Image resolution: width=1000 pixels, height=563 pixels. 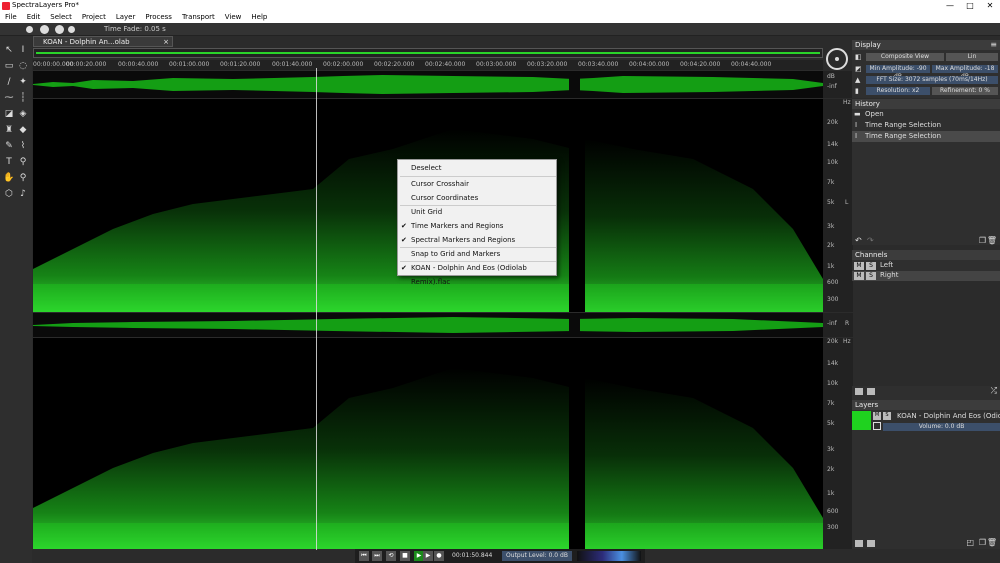 What do you see at coordinates (71, 29) in the screenshot?
I see `brush-shape-button` at bounding box center [71, 29].